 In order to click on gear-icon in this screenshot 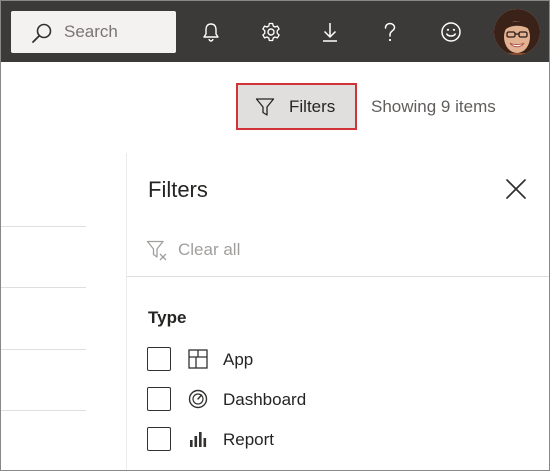, I will do `click(271, 32)`.